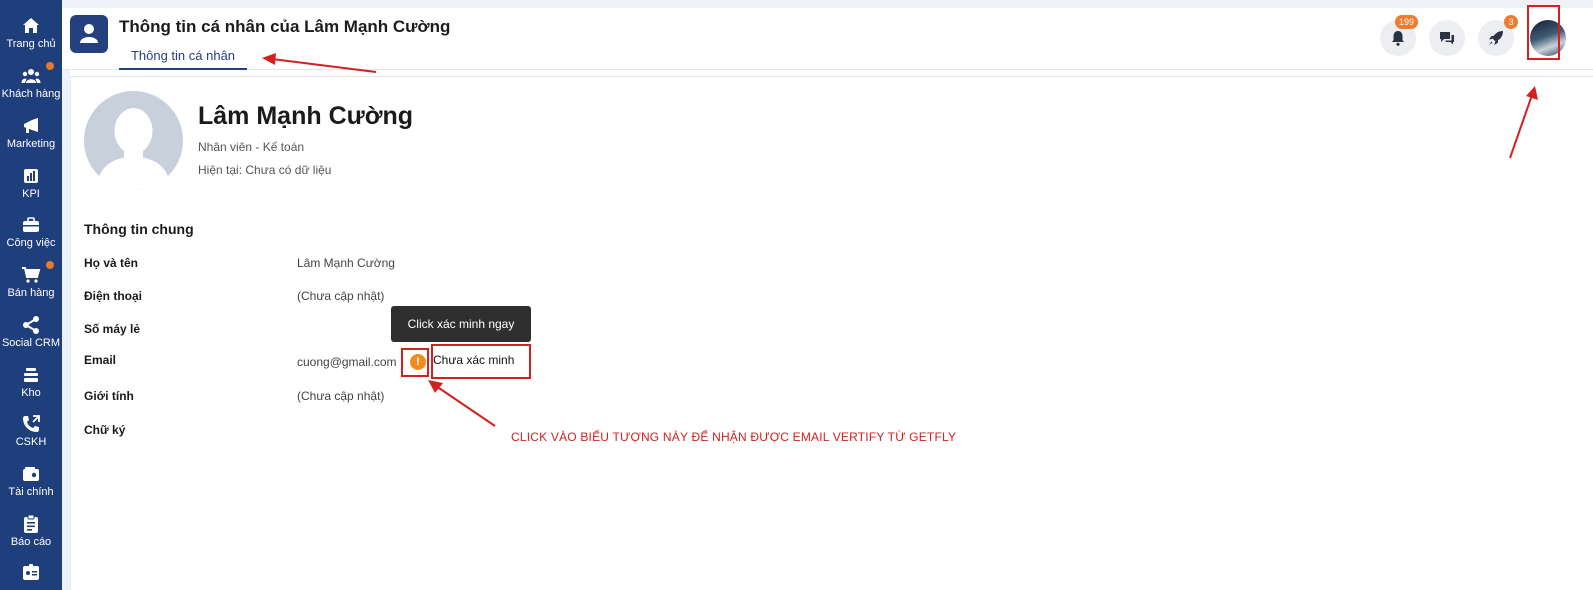 The width and height of the screenshot is (1593, 590). Describe the element at coordinates (105, 430) in the screenshot. I see `field-label-signature: Chữ ký` at that location.